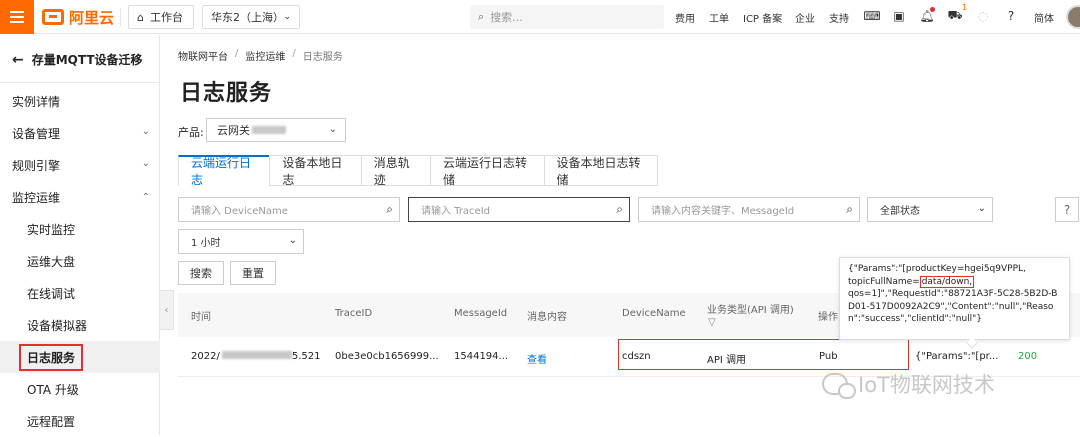 Image resolution: width=1080 pixels, height=437 pixels. What do you see at coordinates (17, 17) in the screenshot?
I see `menu-icon` at bounding box center [17, 17].